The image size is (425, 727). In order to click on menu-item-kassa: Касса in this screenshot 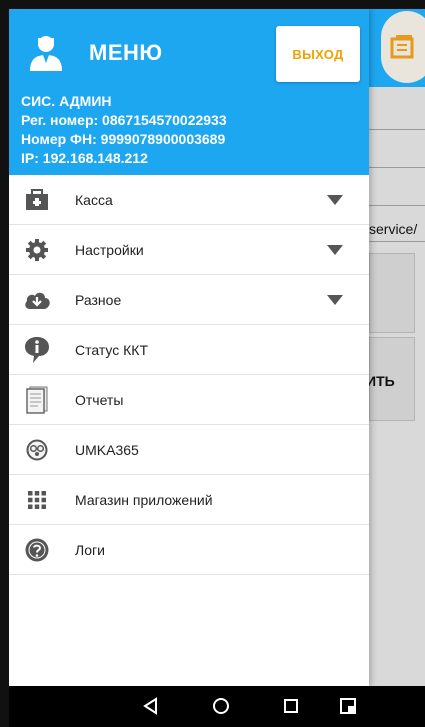, I will do `click(189, 200)`.